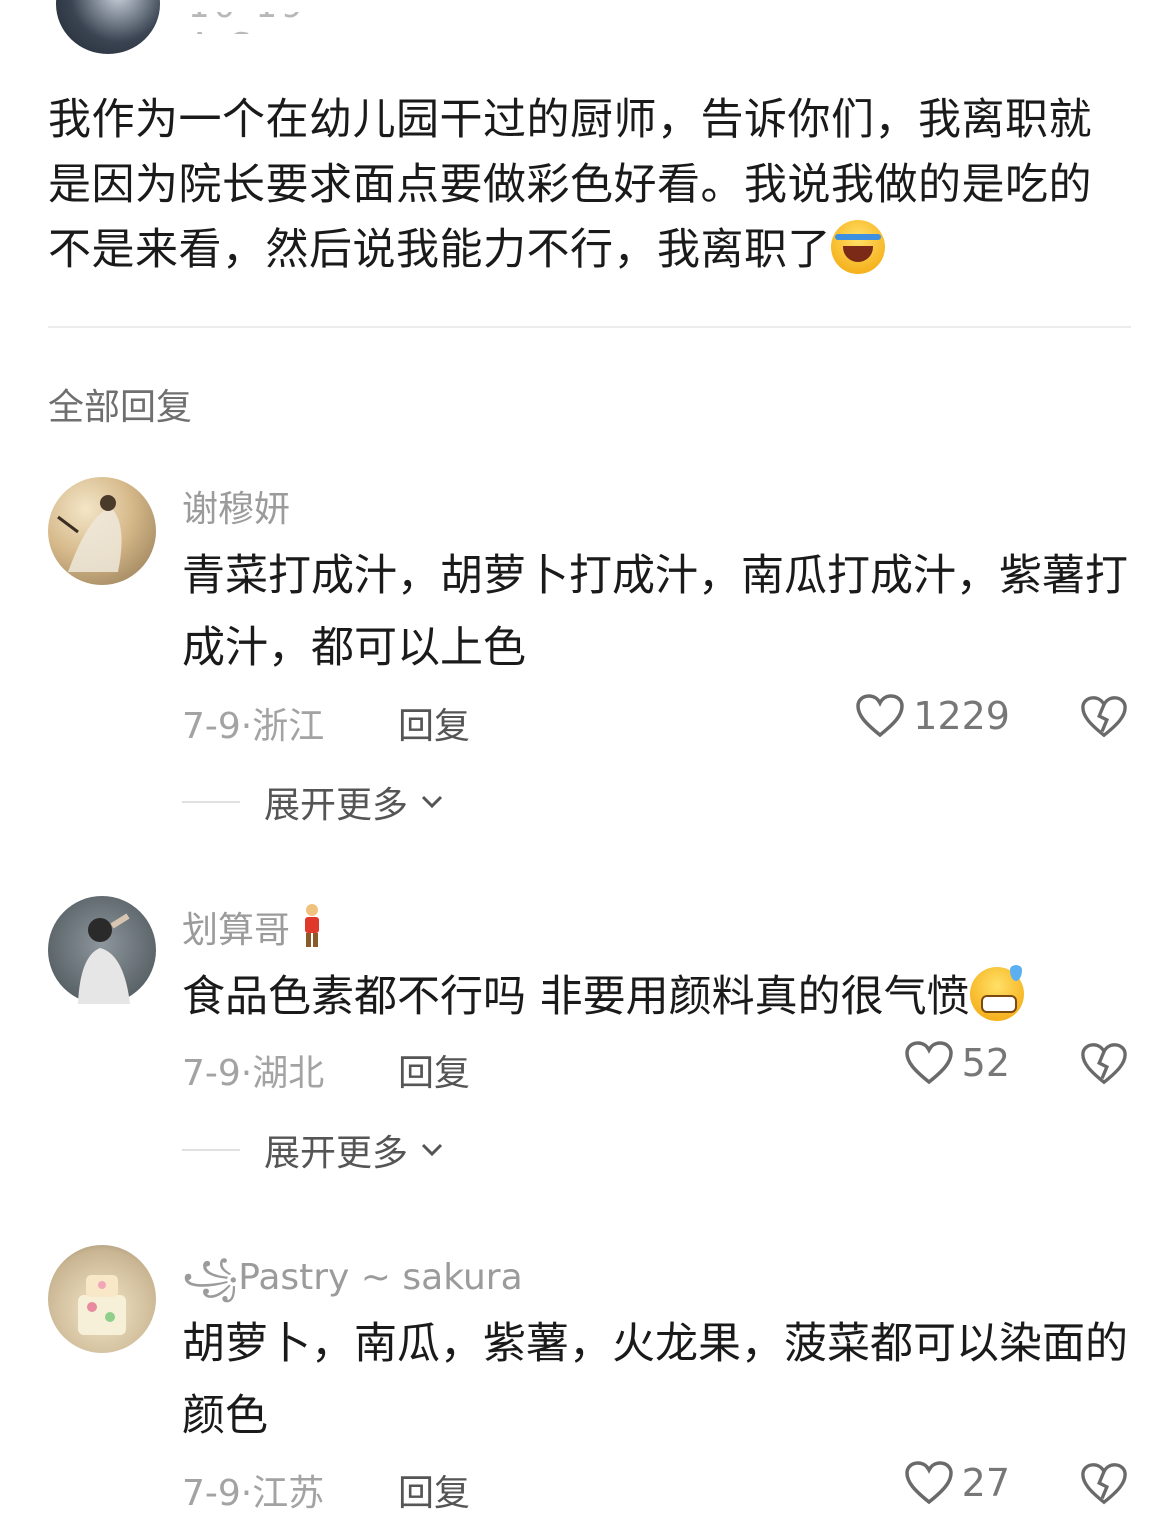  Describe the element at coordinates (985, 1483) in the screenshot. I see `like-count: 27` at that location.